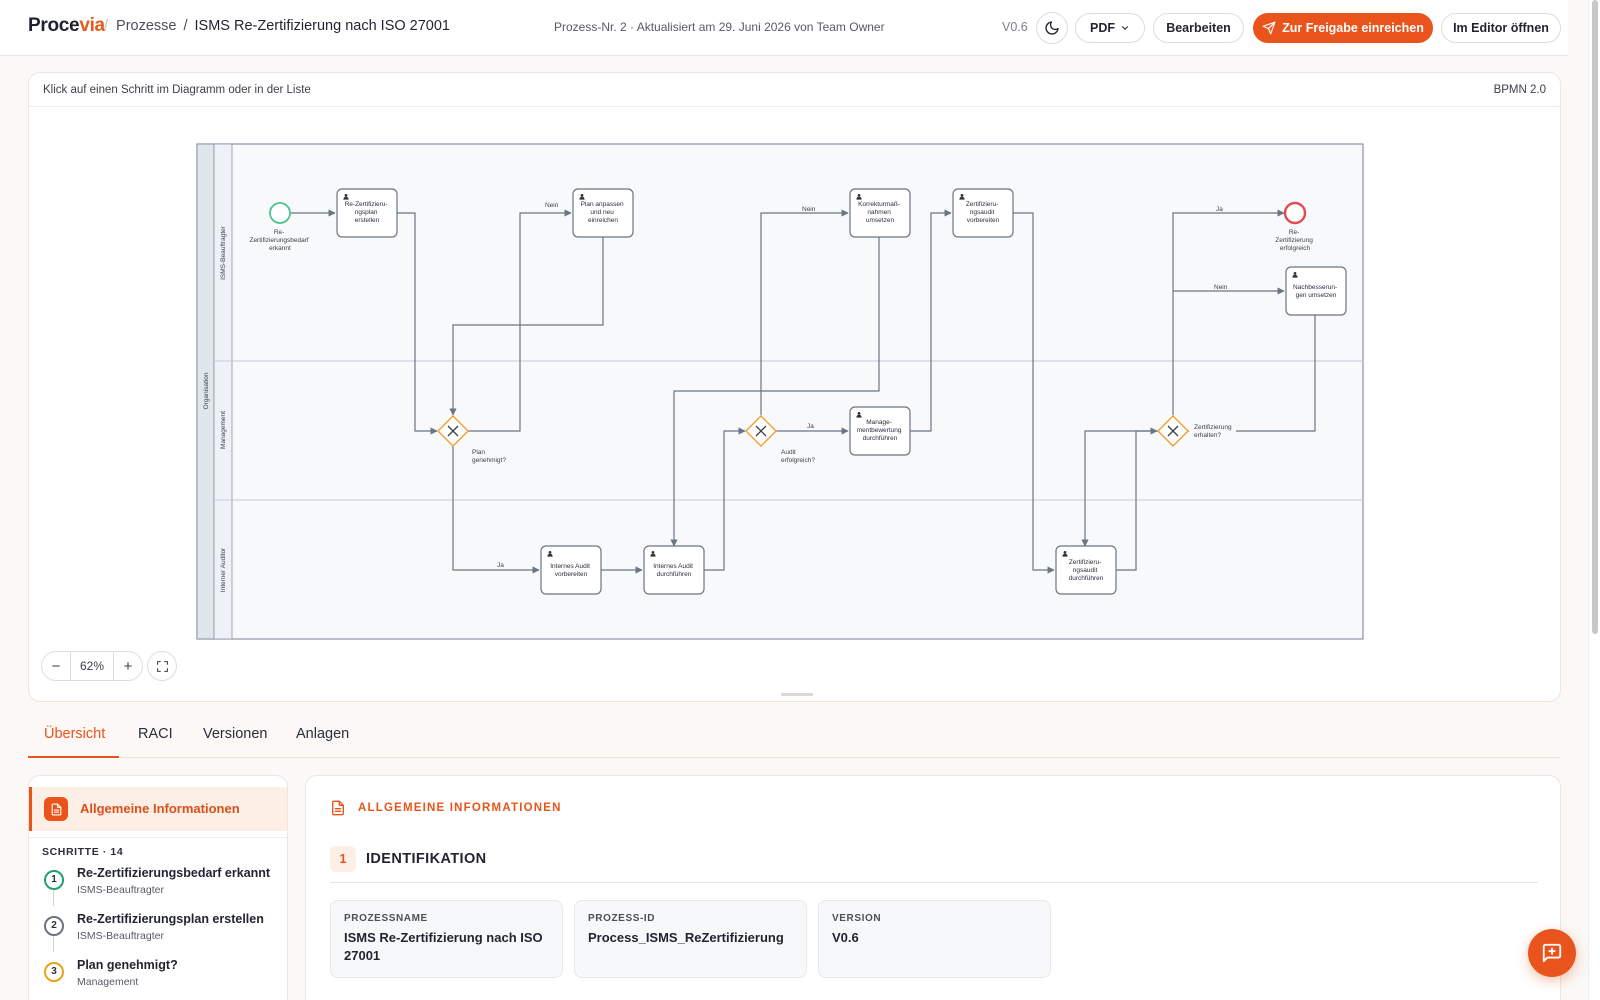  What do you see at coordinates (223, 569) in the screenshot?
I see `lane-label: Interner Auditor` at bounding box center [223, 569].